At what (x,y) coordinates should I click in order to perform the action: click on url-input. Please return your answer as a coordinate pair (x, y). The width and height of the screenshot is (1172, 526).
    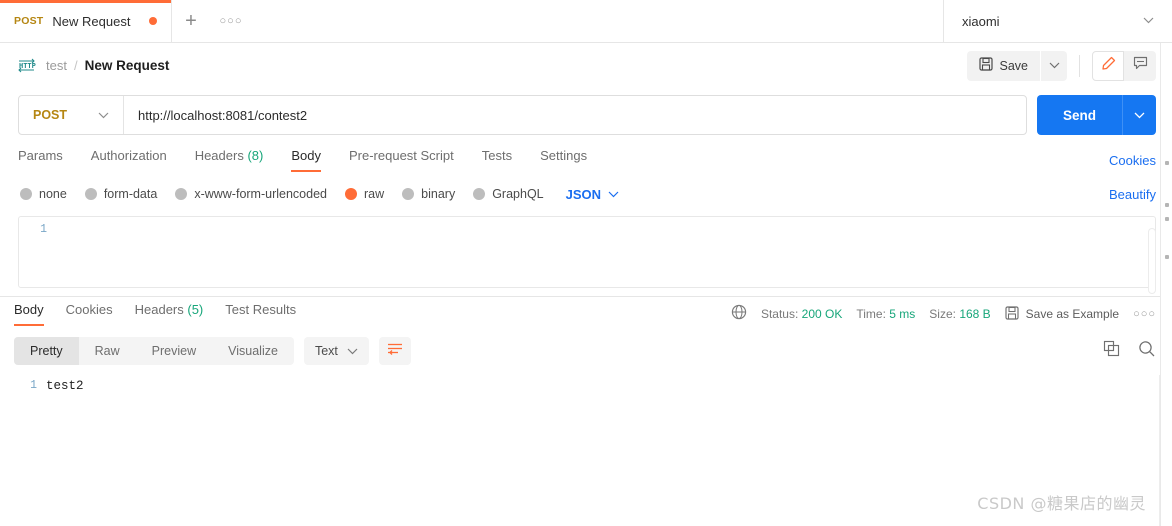
    Looking at the image, I should click on (575, 115).